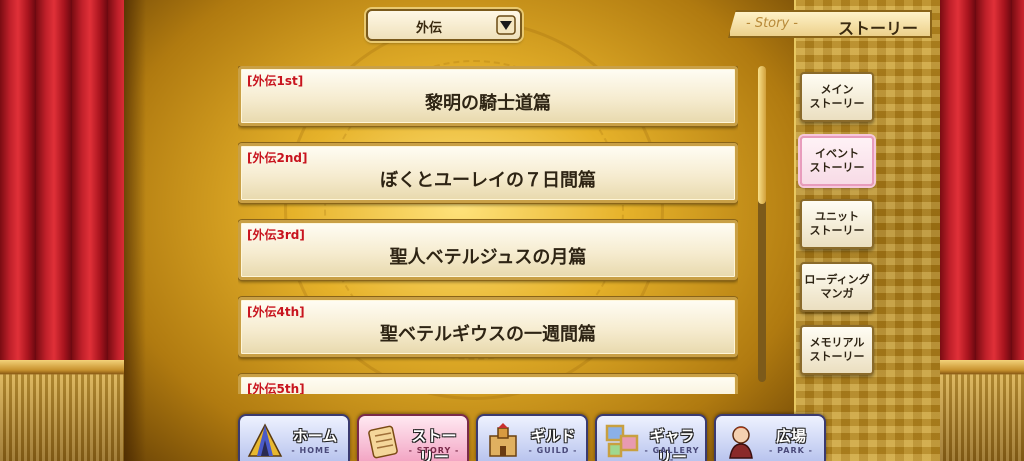  Describe the element at coordinates (506, 25) in the screenshot. I see `dropdown-arrow-icon` at that location.